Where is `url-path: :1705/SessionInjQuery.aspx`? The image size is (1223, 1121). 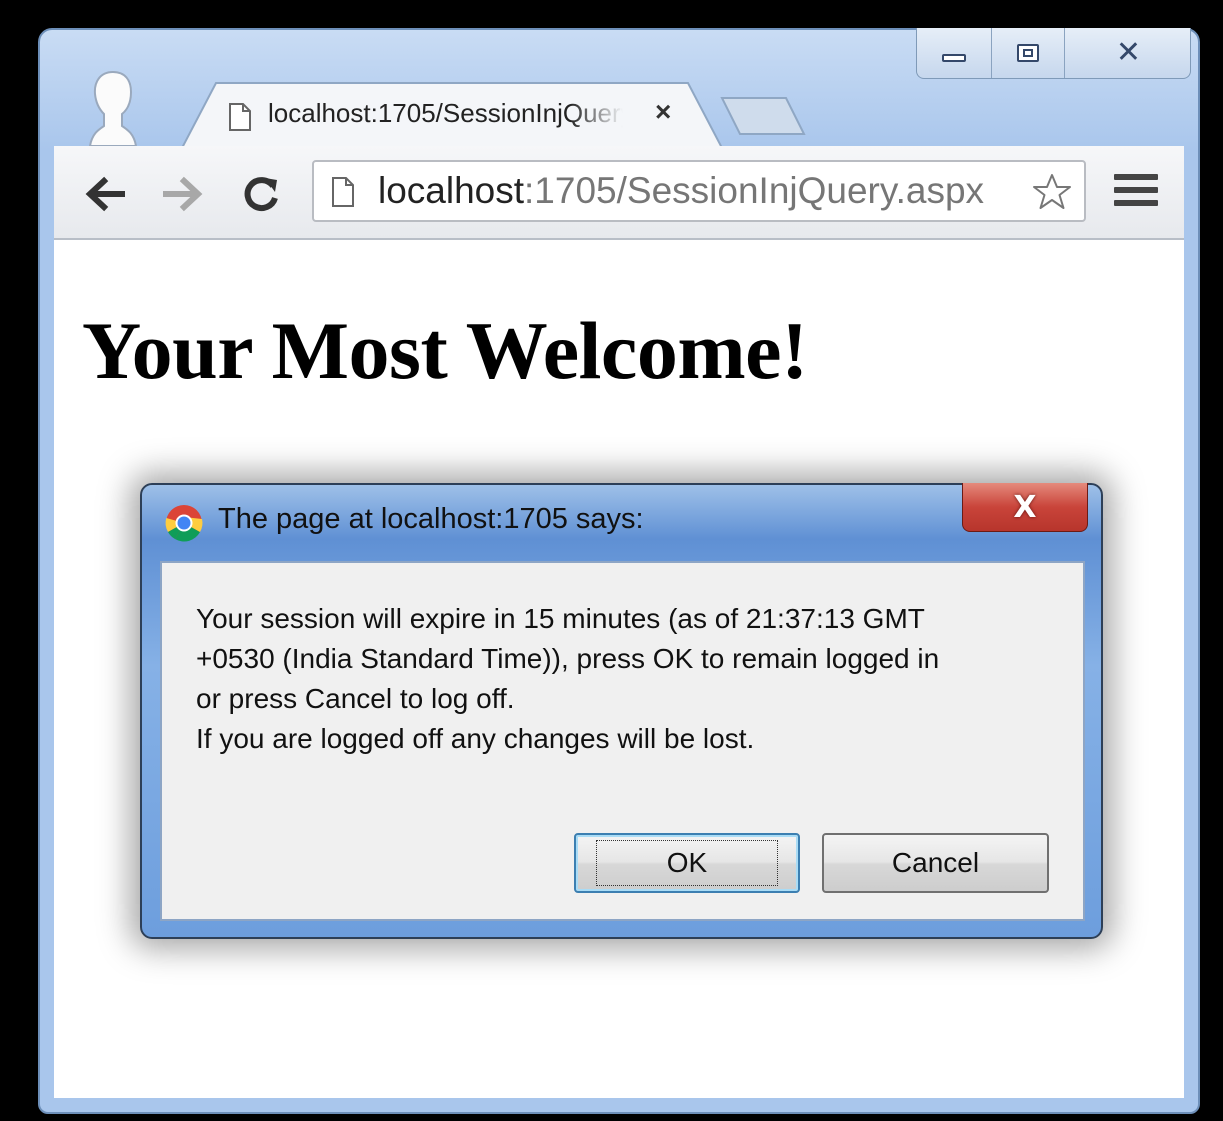 url-path: :1705/SessionInjQuery.aspx is located at coordinates (754, 190).